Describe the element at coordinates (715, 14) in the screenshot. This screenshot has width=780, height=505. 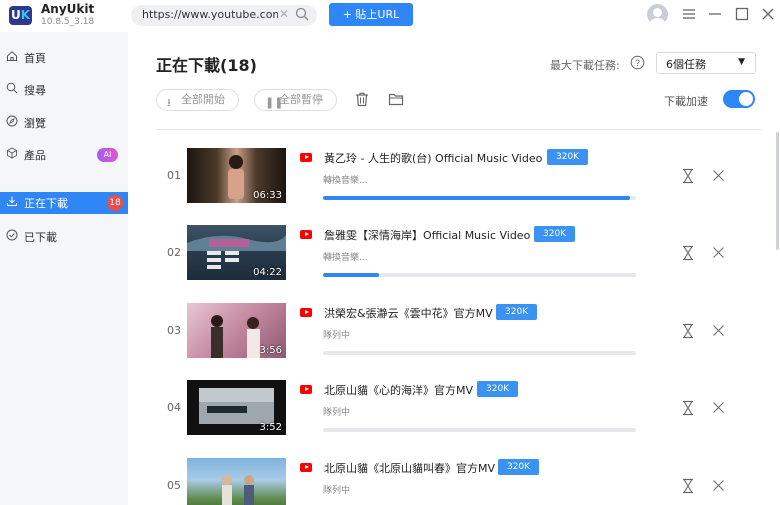
I see `minimize-icon` at that location.